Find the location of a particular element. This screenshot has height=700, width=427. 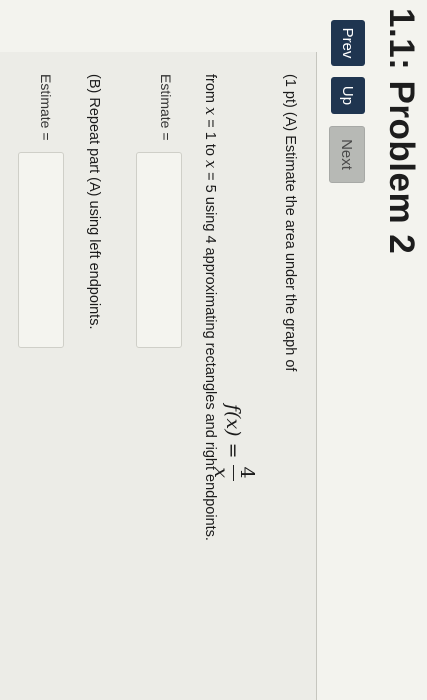

range-var-start: x is located at coordinates (210, 111).